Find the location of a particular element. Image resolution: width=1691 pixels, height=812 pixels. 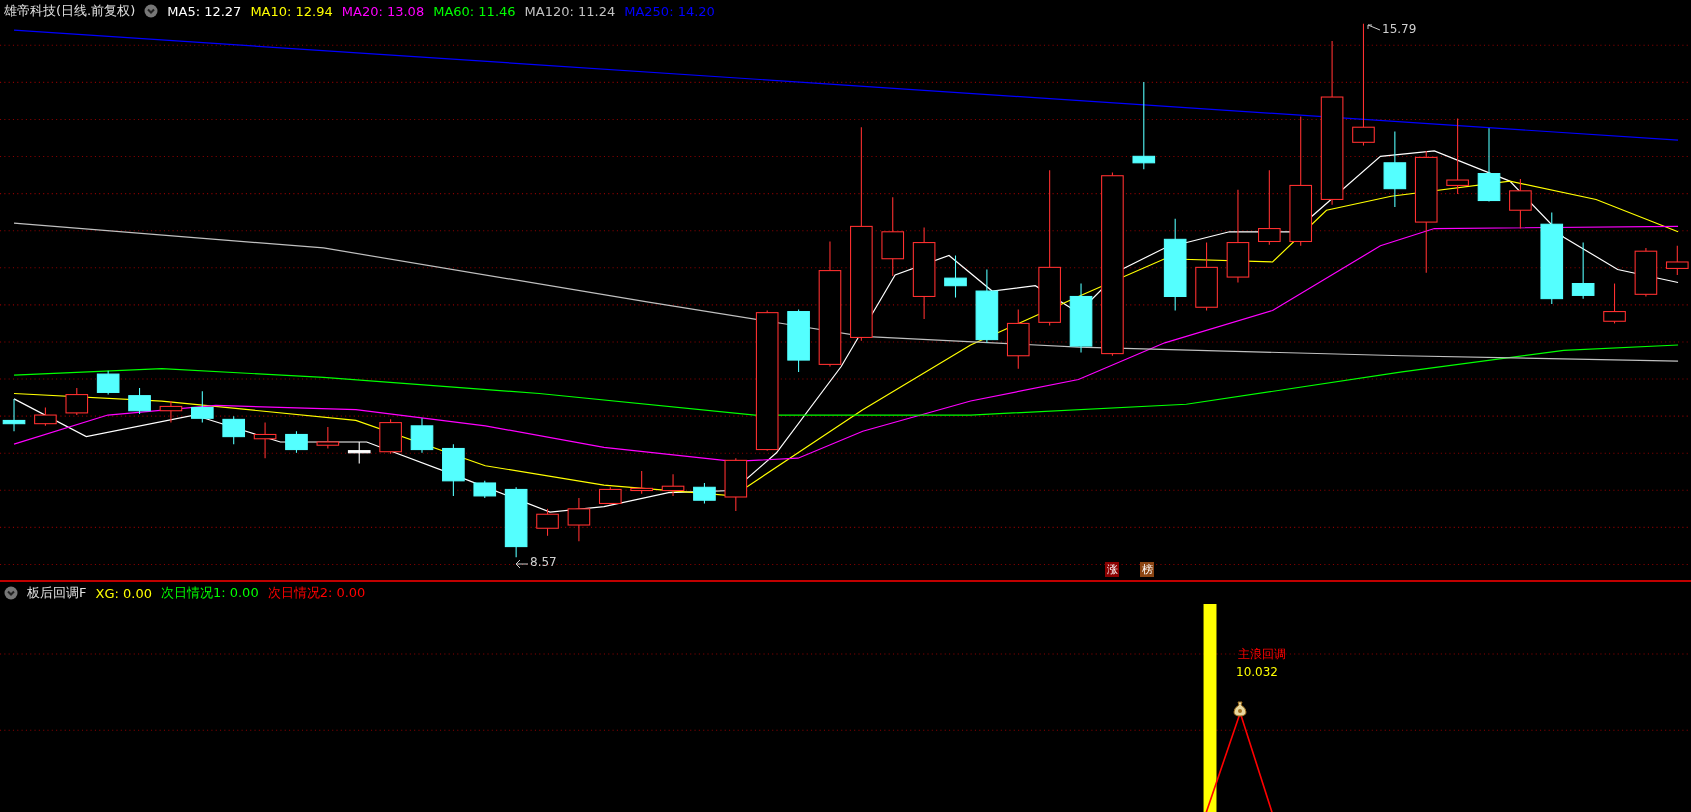

indicator-value: 次日情况2: 0.00 is located at coordinates (316, 593).